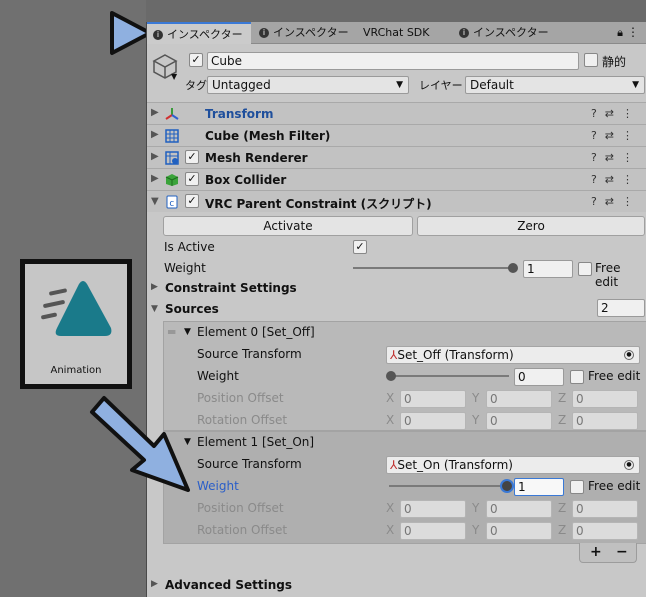 The image size is (646, 597). I want to click on sources-foldout: Sources, so click(192, 309).